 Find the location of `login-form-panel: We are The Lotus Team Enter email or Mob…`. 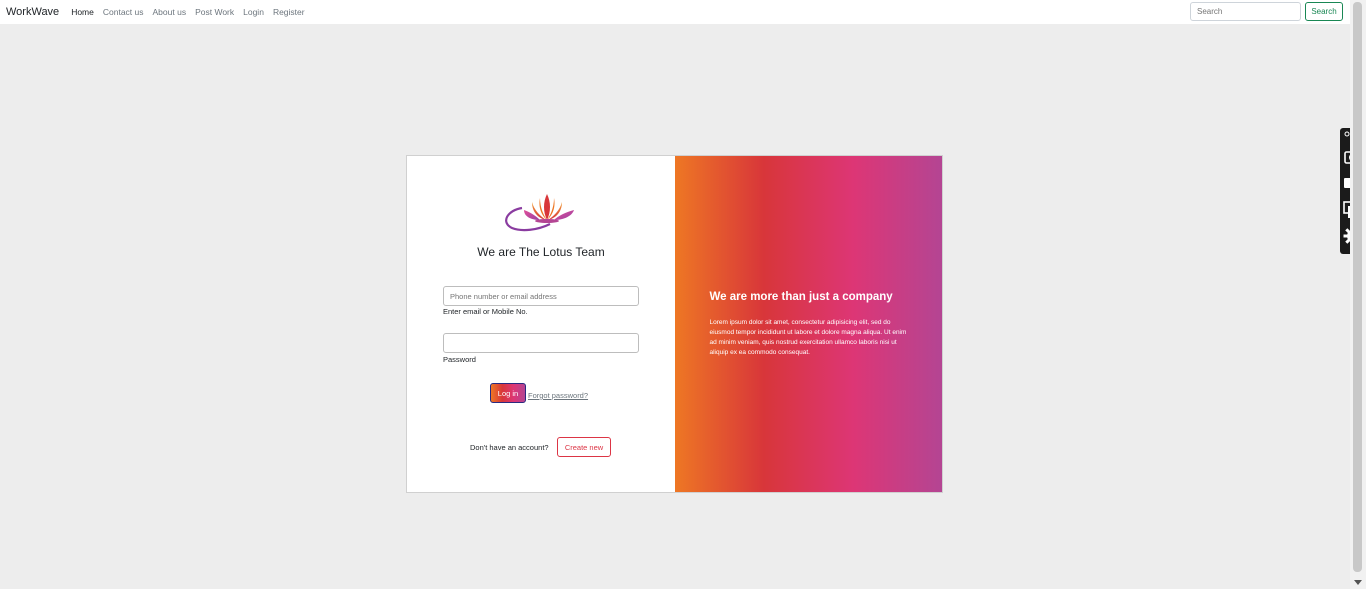

login-form-panel: We are The Lotus Team Enter email or Mob… is located at coordinates (541, 324).